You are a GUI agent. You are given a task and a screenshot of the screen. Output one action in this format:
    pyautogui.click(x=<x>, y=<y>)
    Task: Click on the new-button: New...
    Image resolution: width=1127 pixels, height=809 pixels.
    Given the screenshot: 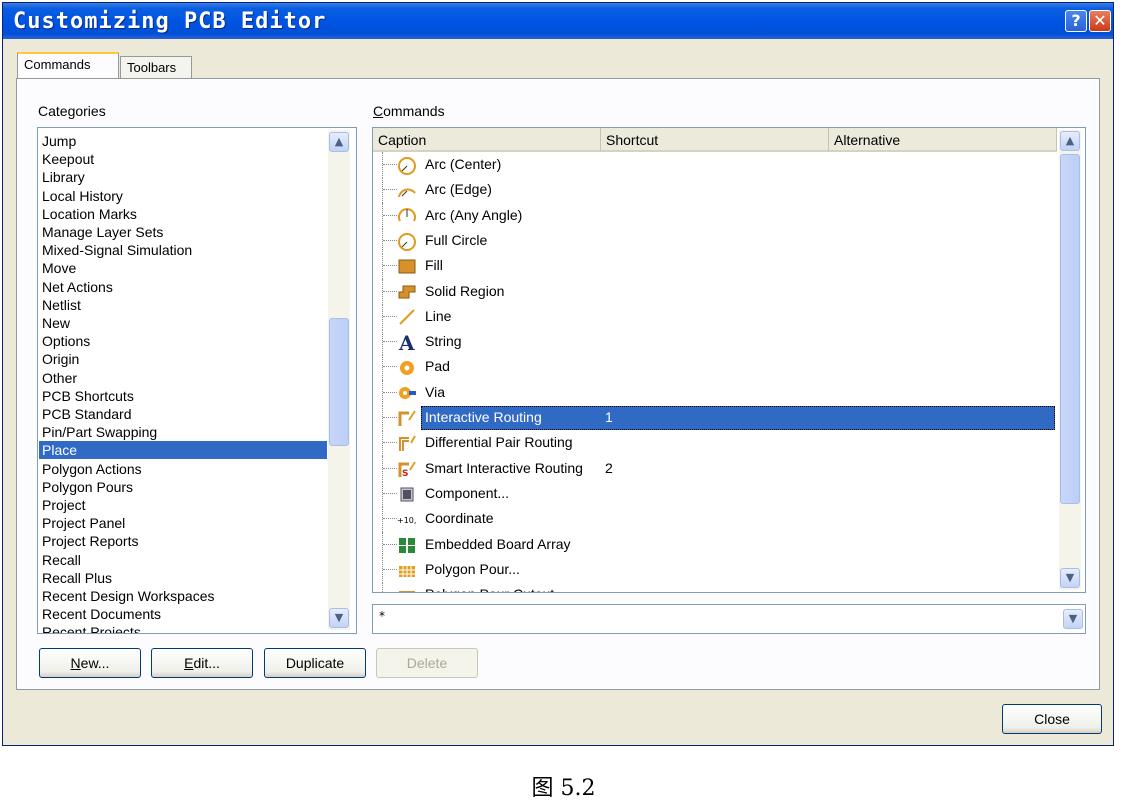 What is the action you would take?
    pyautogui.click(x=90, y=663)
    